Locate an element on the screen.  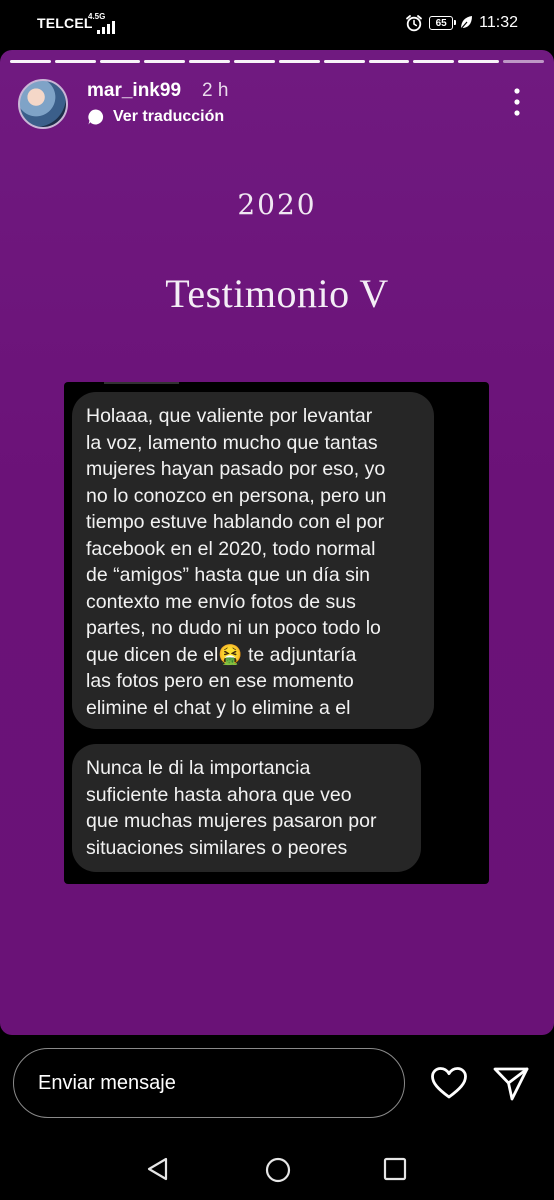
message-line: que dicen de el🤮 te adjuntaría is located at coordinates (221, 654).